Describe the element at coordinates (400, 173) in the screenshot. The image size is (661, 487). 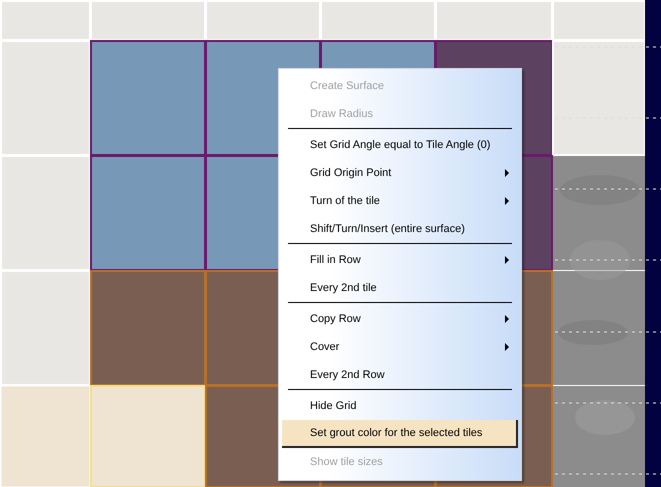
I see `menu-item: Grid Origin Point` at that location.